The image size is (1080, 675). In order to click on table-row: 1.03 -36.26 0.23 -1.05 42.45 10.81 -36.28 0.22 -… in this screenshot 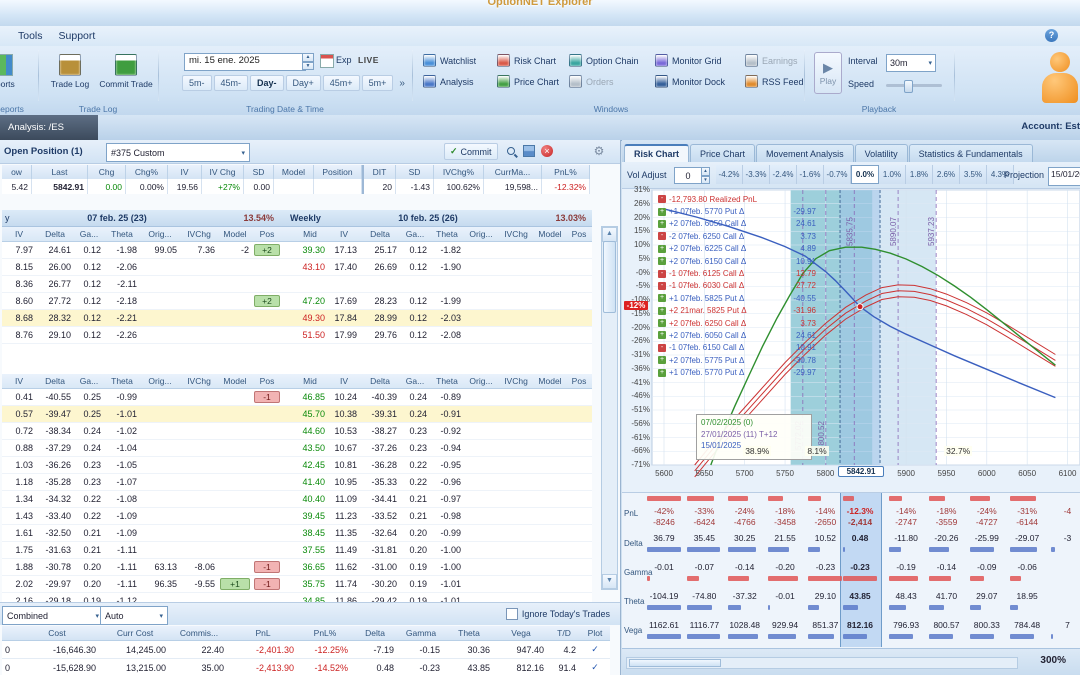, I will do `click(297, 465)`.